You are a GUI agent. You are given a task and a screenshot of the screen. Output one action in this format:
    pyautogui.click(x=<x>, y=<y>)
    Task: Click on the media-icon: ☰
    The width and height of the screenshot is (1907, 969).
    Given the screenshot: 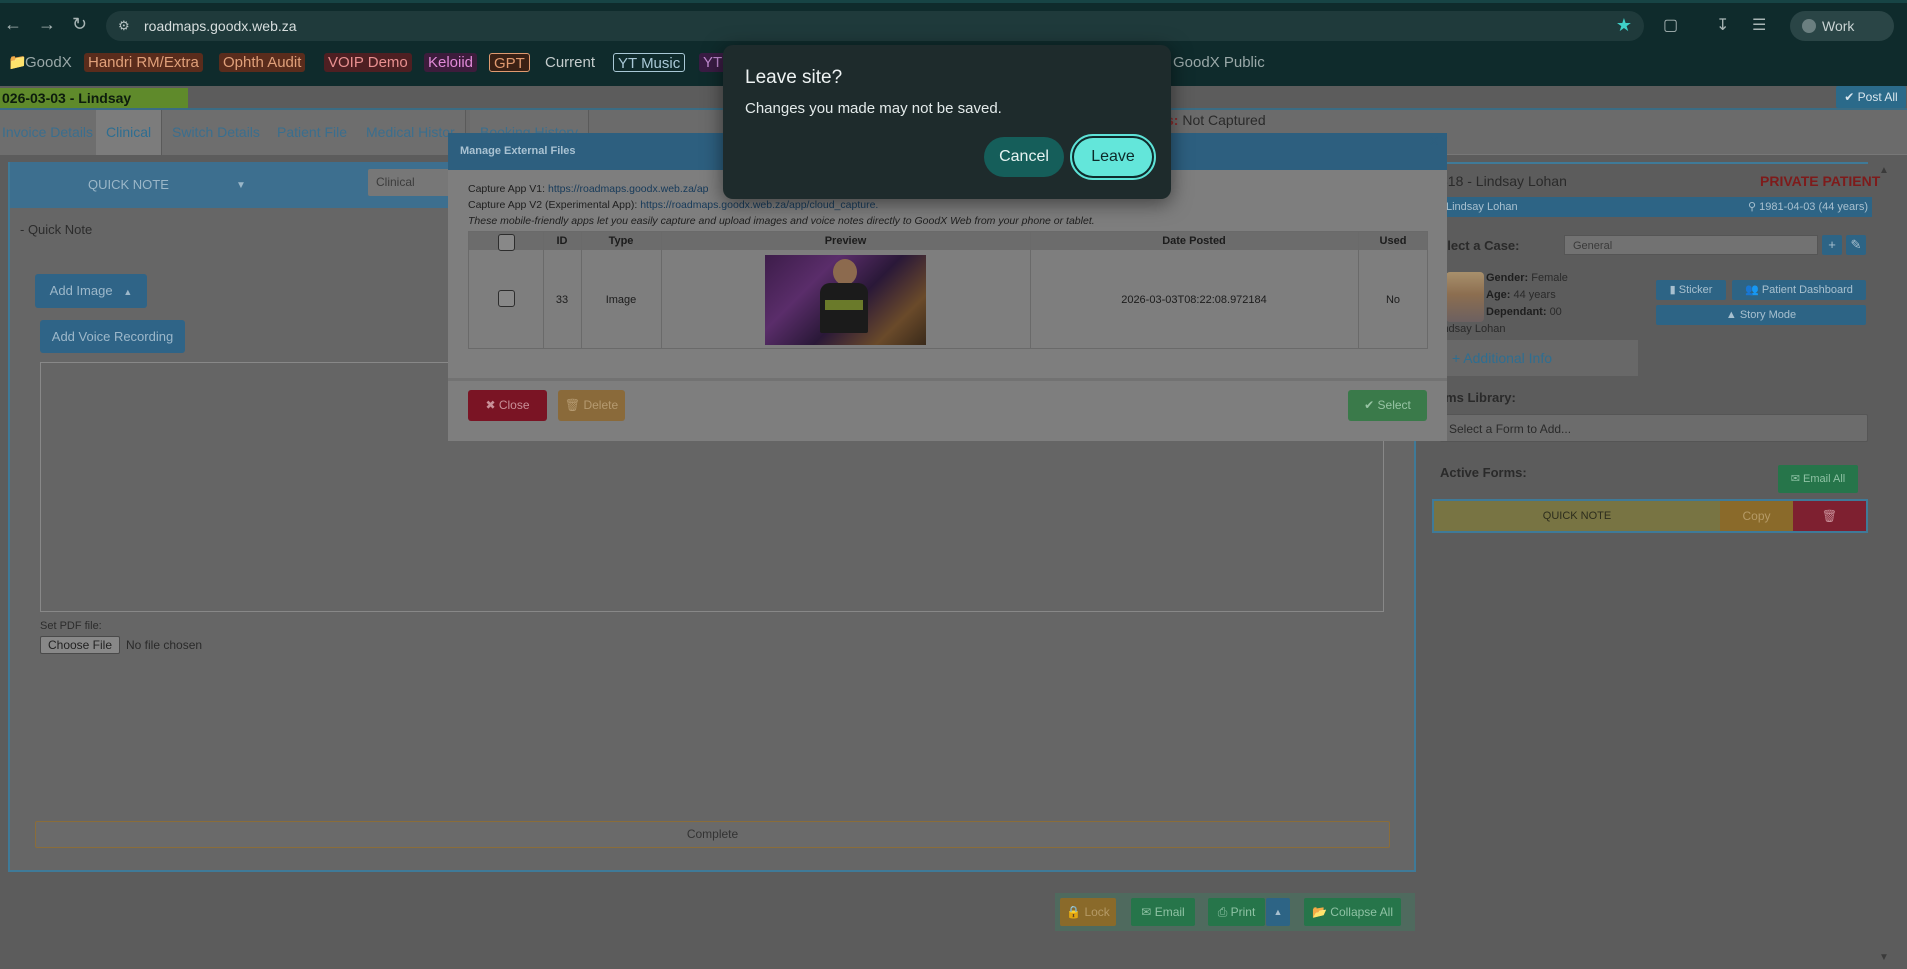 What is the action you would take?
    pyautogui.click(x=1759, y=25)
    